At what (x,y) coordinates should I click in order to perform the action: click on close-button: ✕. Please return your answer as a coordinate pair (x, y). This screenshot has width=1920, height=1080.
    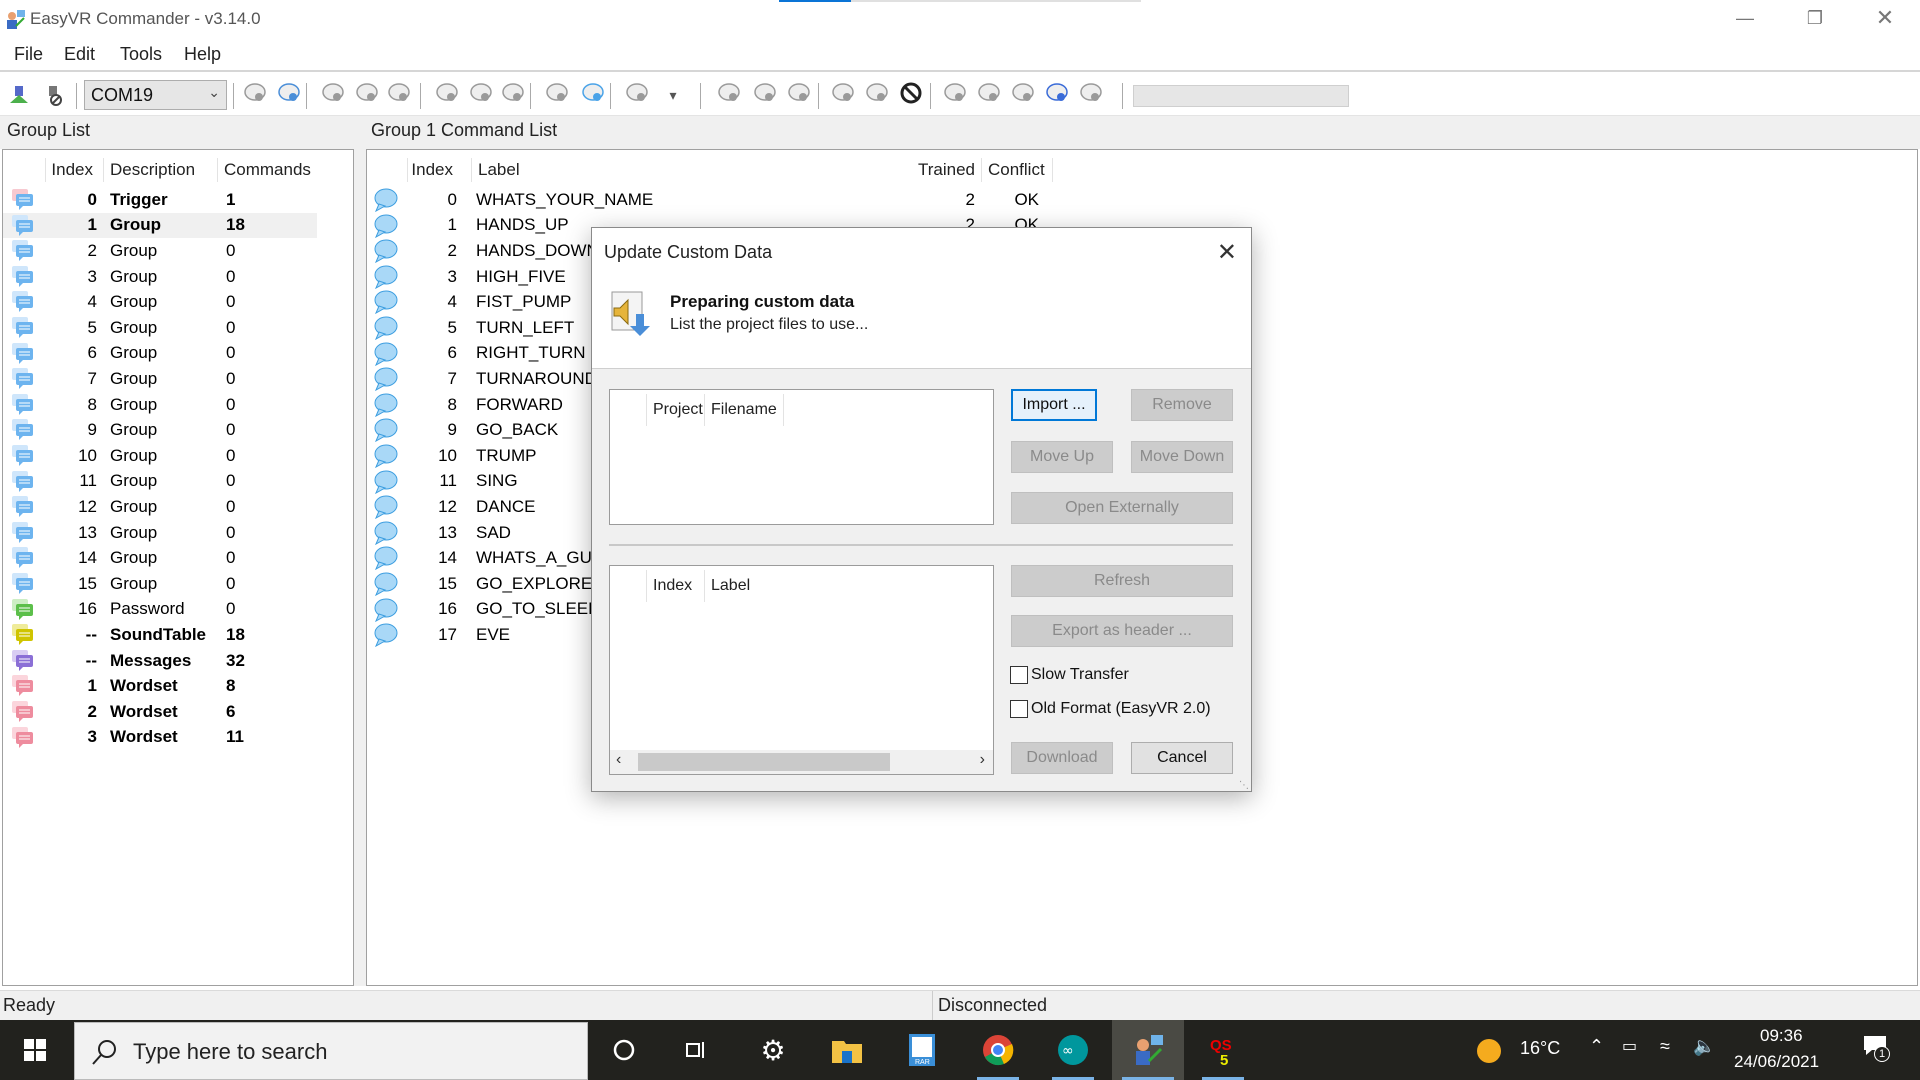
    Looking at the image, I should click on (1885, 18).